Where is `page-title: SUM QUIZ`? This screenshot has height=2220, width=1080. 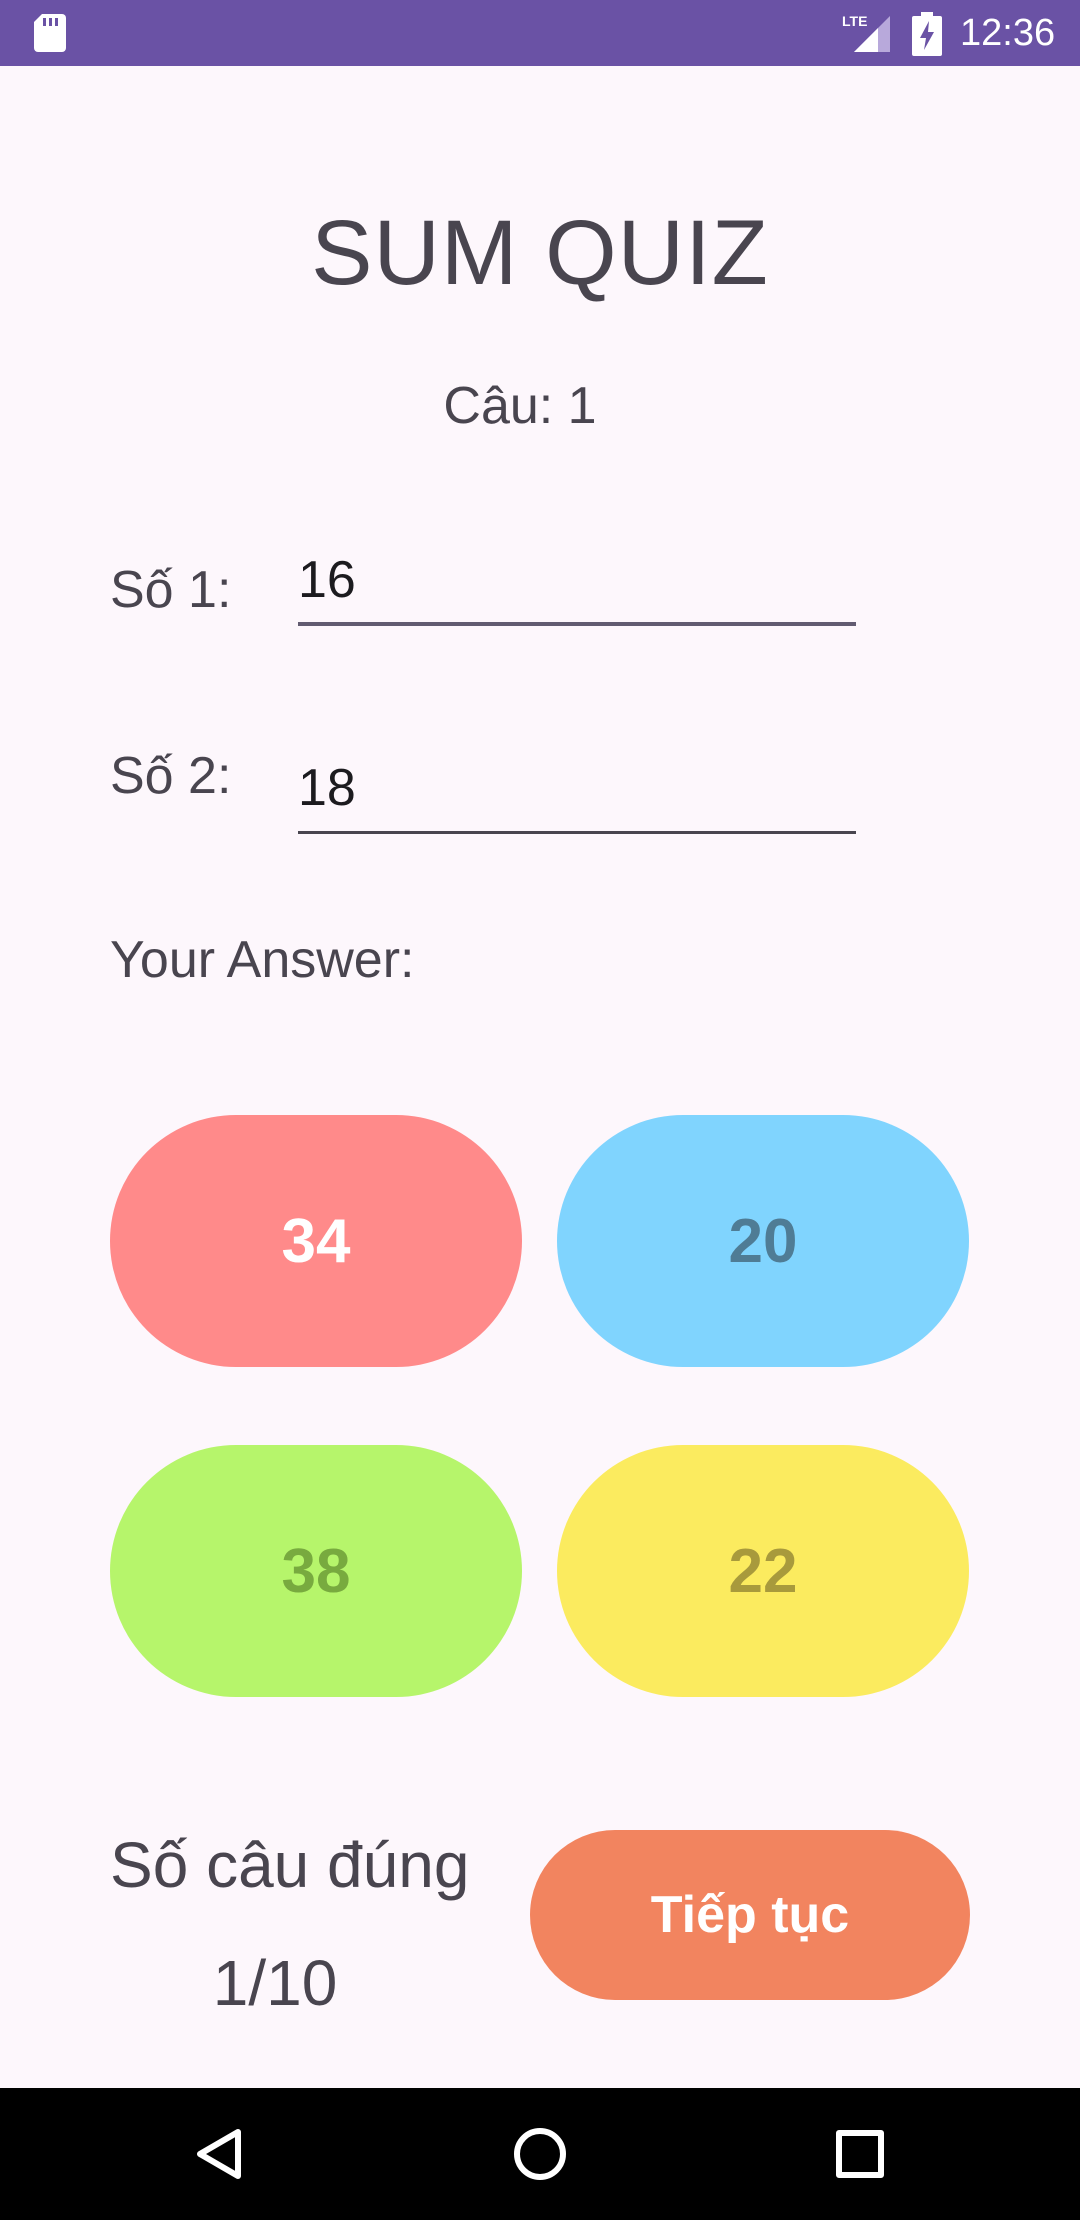 page-title: SUM QUIZ is located at coordinates (540, 253).